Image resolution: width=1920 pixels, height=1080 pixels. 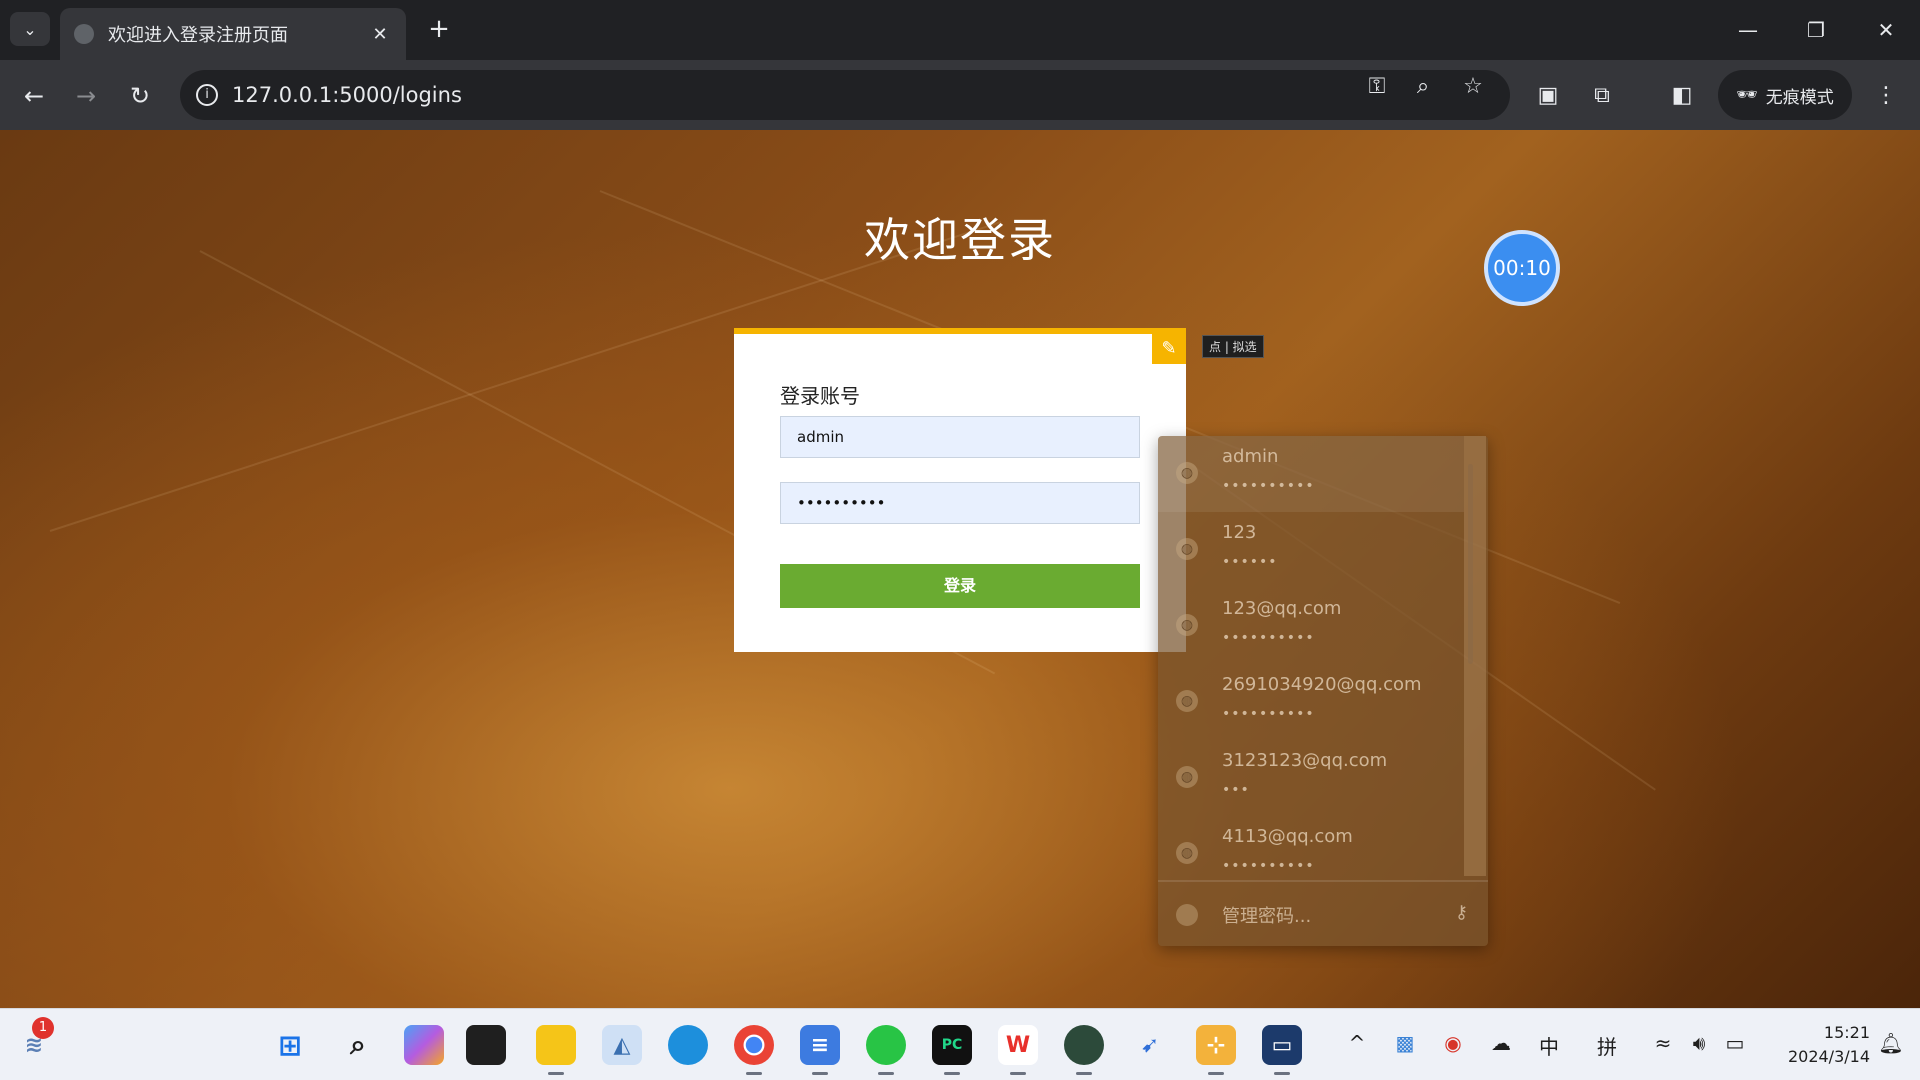 What do you see at coordinates (1548, 96) in the screenshot?
I see `reading-mode-icon: ▣` at bounding box center [1548, 96].